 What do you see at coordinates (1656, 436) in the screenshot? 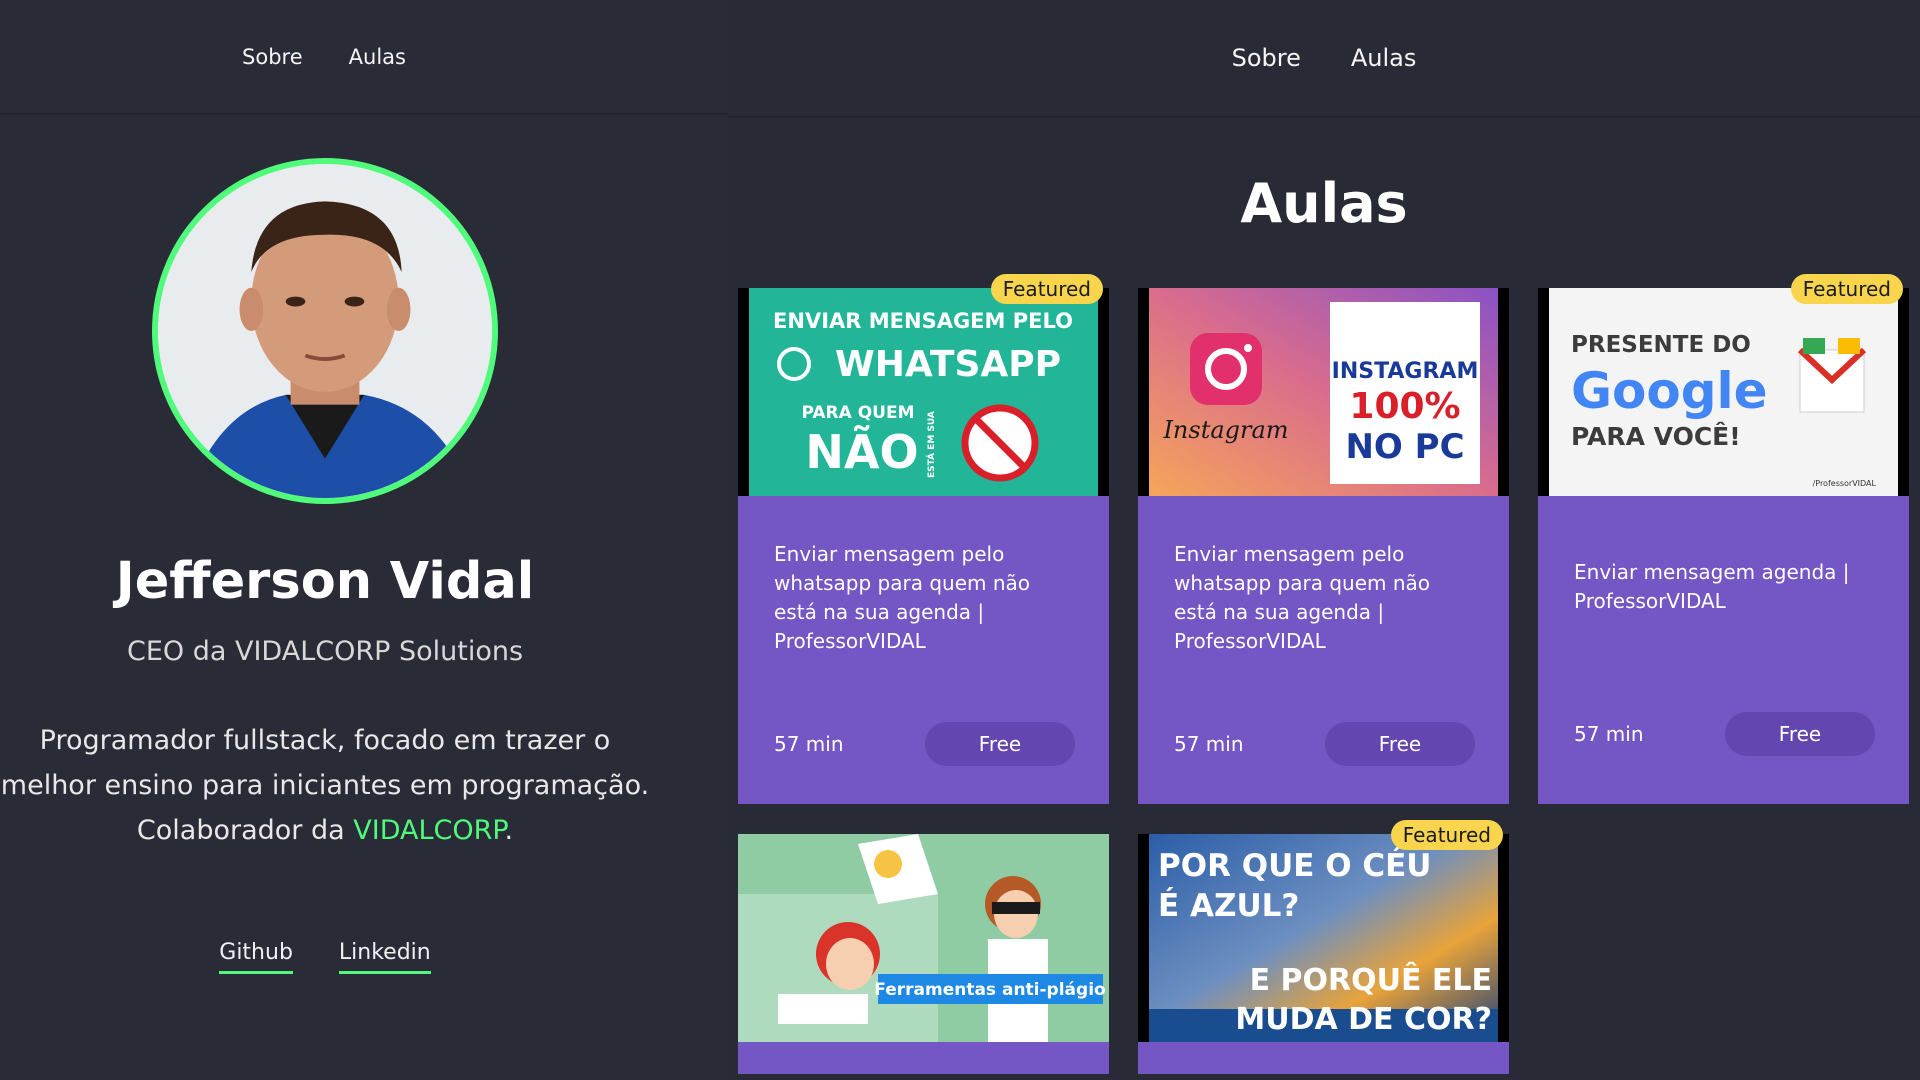
I see `thumb-text: PARA VOCÊ!` at bounding box center [1656, 436].